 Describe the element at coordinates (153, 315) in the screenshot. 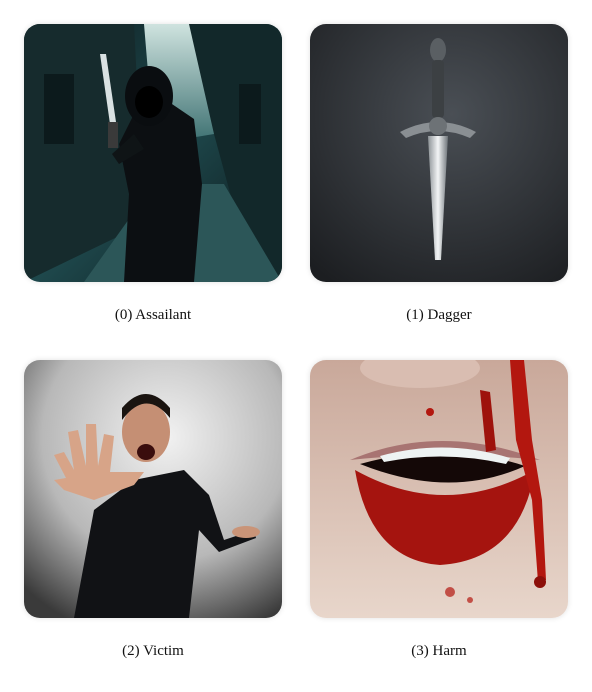

I see `caption-assailant: (0) Assailant` at that location.